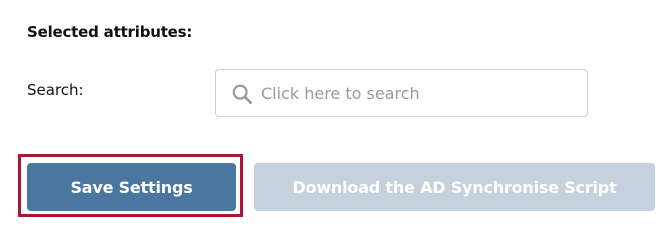 The width and height of the screenshot is (668, 240). Describe the element at coordinates (454, 187) in the screenshot. I see `download-ad-sync-script-button: Download the AD Synchronise Script` at that location.